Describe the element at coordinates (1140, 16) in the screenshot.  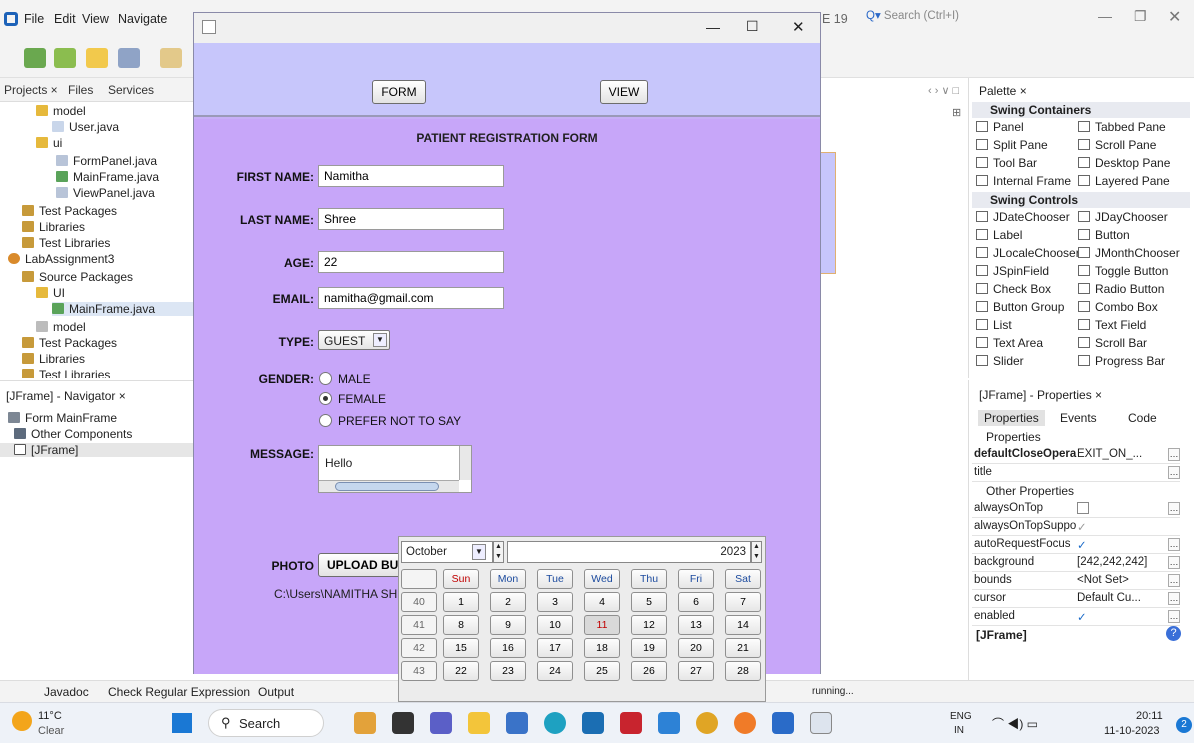
I see `restore-icon: ❐` at that location.